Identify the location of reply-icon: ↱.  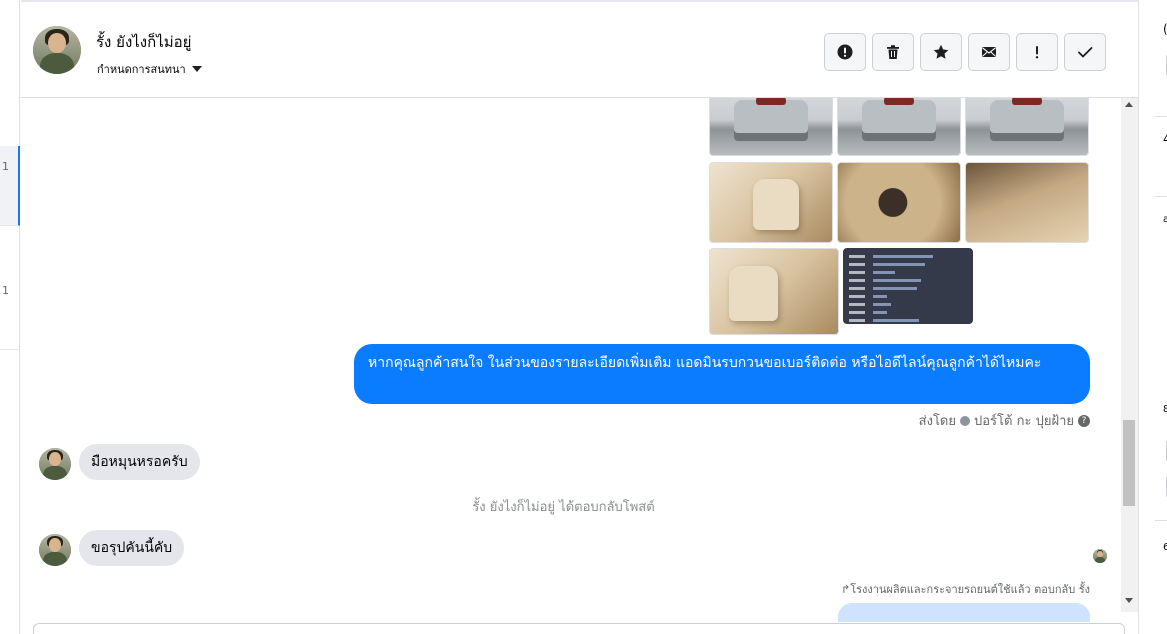
(846, 589).